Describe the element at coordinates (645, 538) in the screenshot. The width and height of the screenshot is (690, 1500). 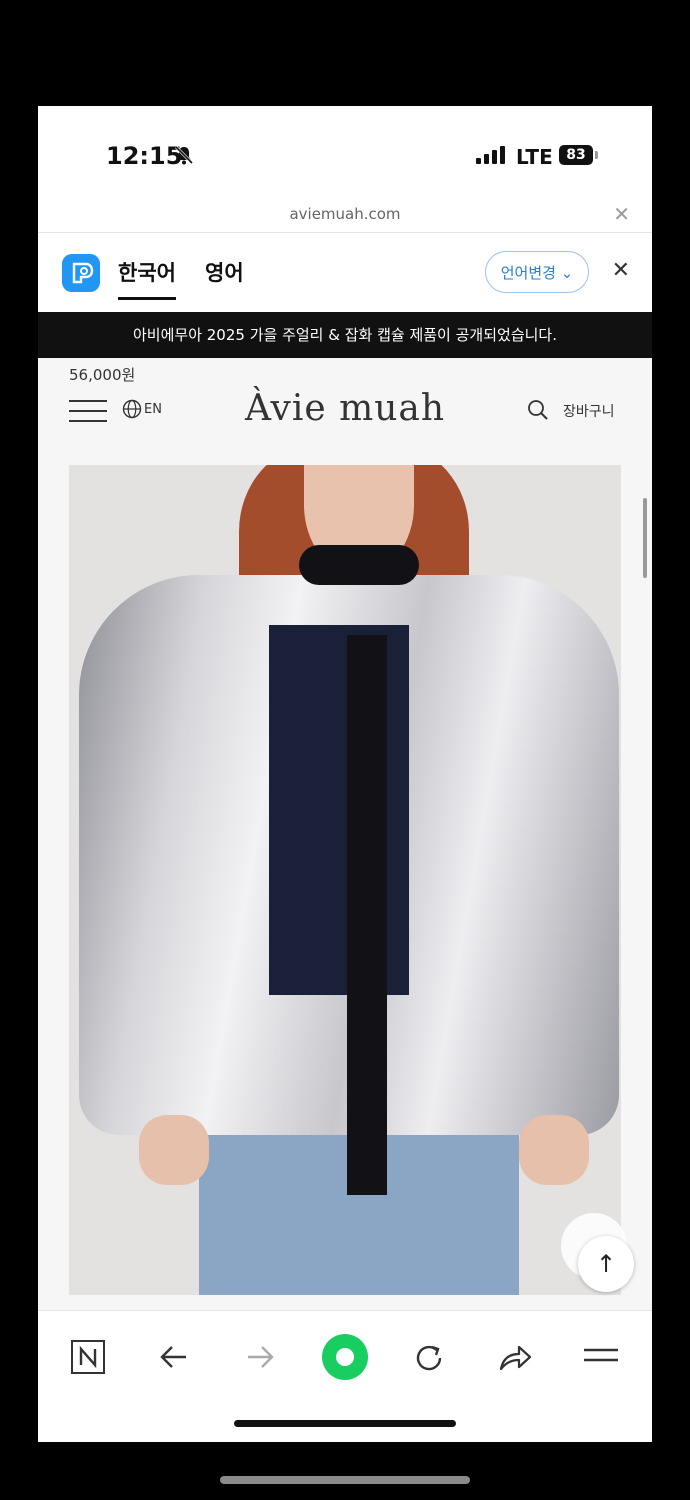
I see `scrollbar` at that location.